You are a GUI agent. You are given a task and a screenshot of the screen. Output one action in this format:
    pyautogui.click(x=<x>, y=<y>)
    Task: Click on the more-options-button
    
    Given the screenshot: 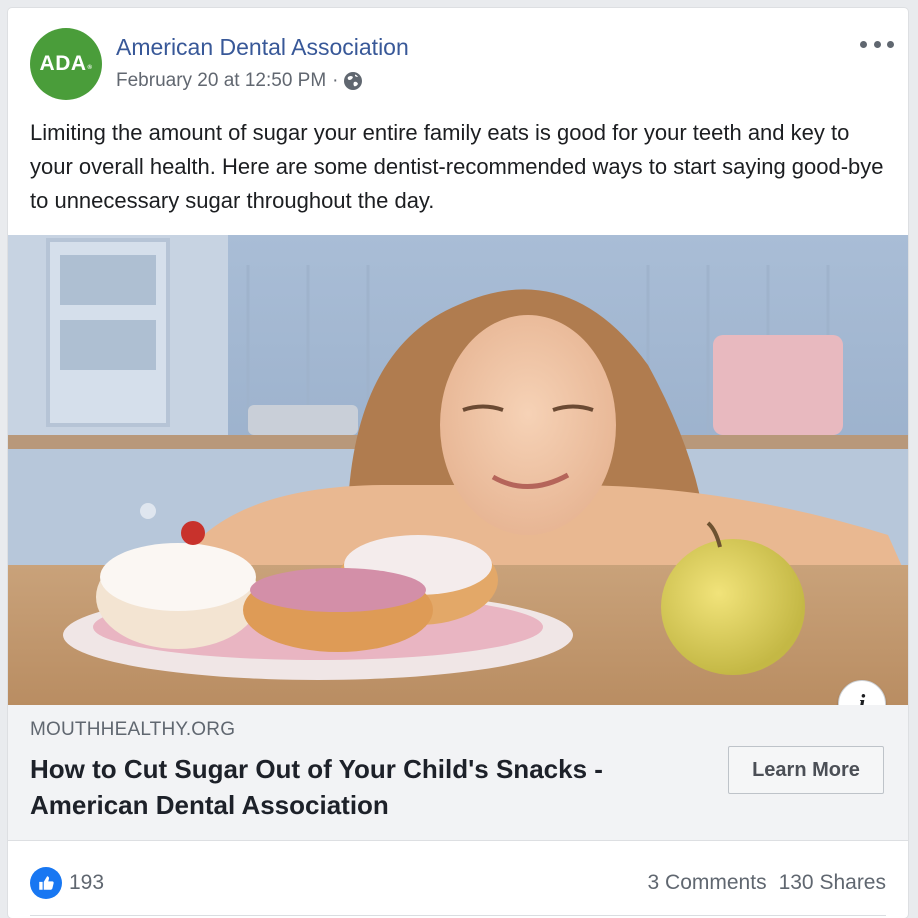 What is the action you would take?
    pyautogui.click(x=877, y=44)
    